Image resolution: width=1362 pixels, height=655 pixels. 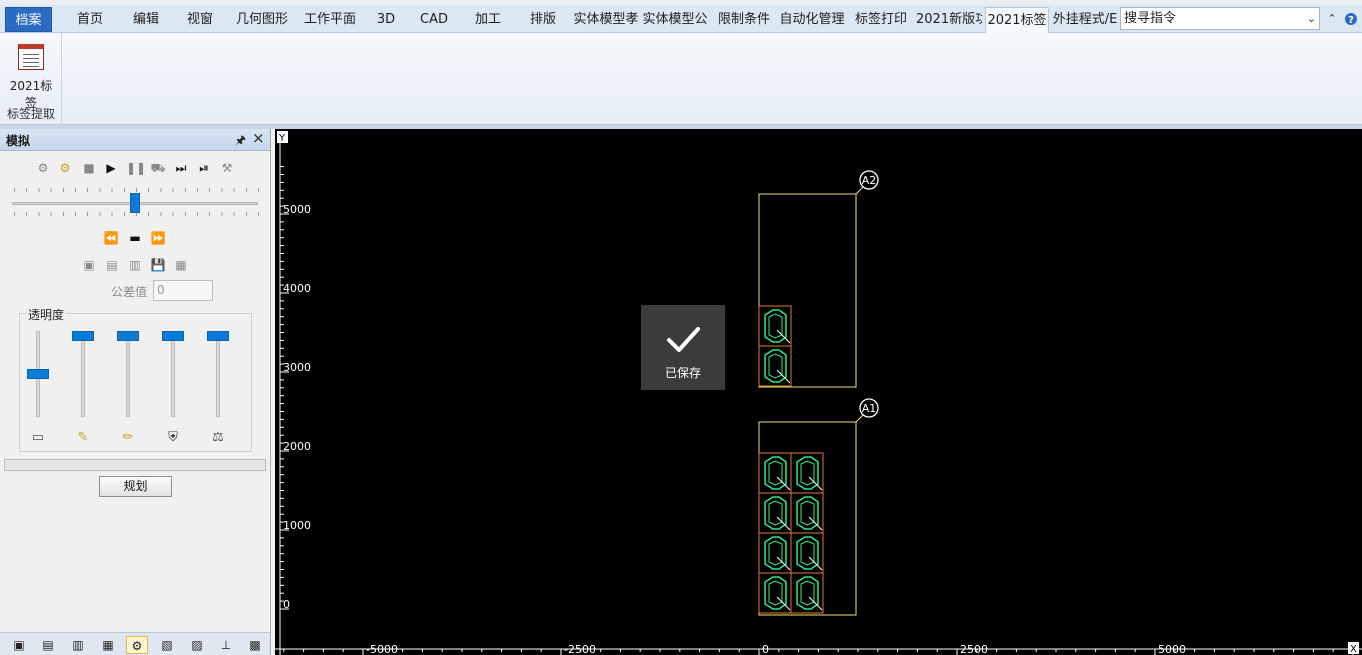 I want to click on pause-icon: ❚❚, so click(x=136, y=168).